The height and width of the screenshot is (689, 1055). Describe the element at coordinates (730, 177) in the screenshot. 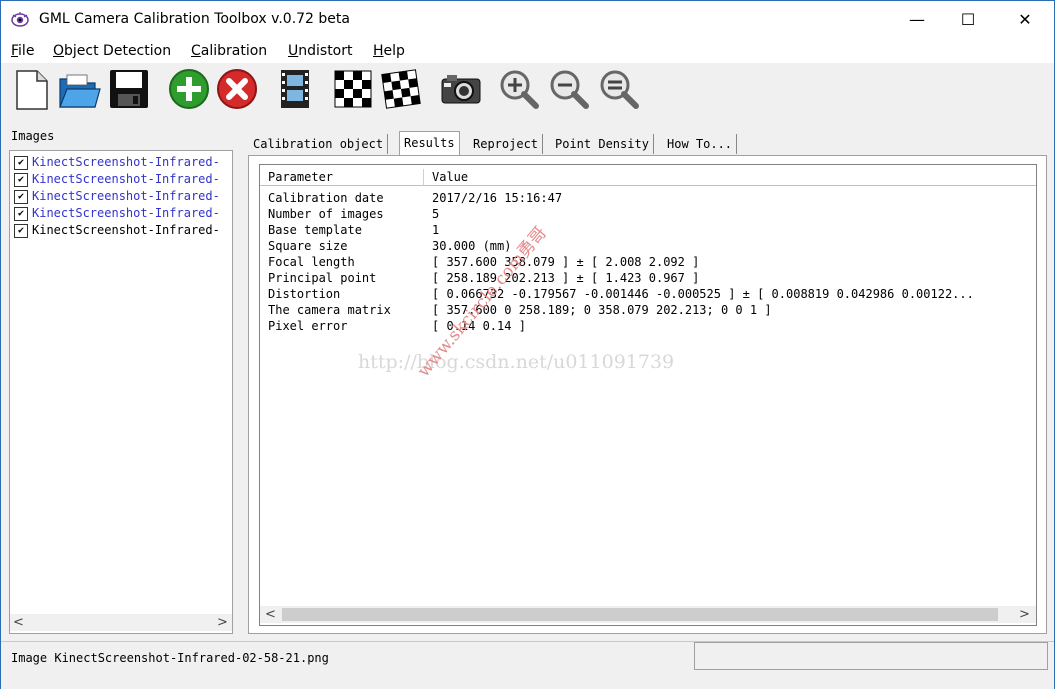

I see `column-header-value: Value` at that location.